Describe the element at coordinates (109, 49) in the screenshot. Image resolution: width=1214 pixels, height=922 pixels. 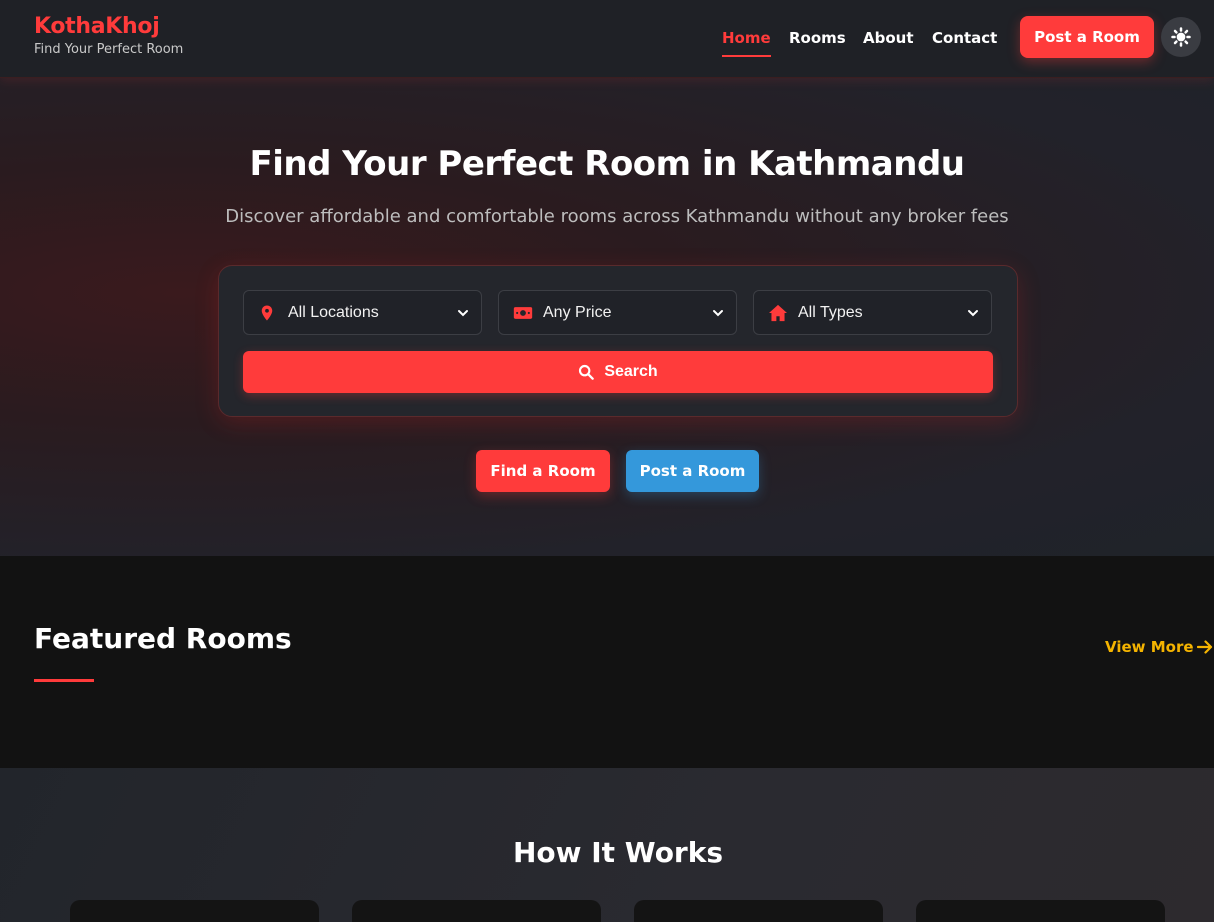
I see `brand-tagline: Find Your Perfect Room` at that location.